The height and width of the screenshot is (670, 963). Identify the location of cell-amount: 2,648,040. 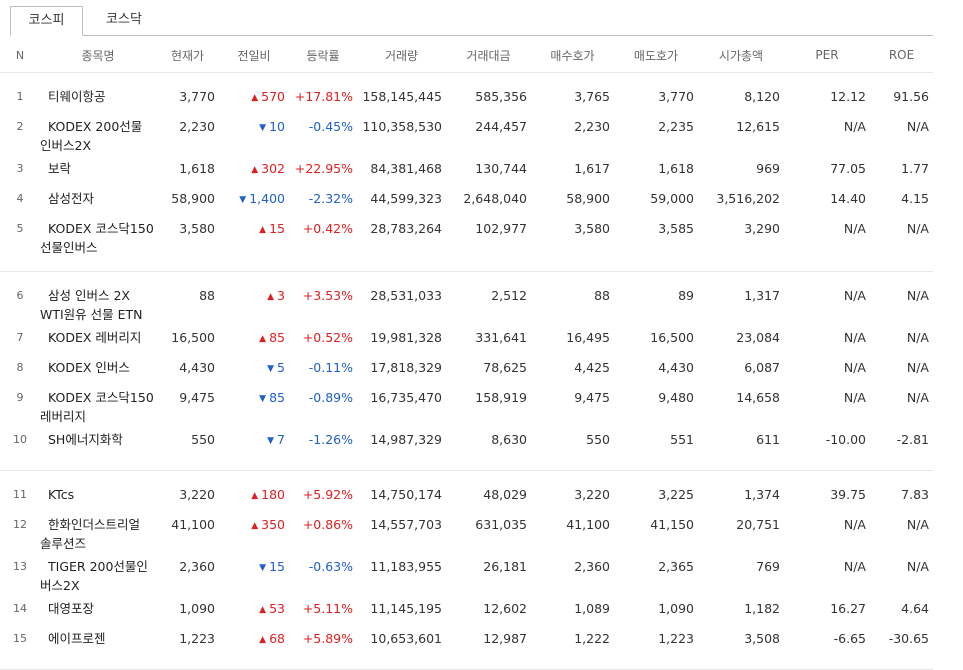
(495, 198).